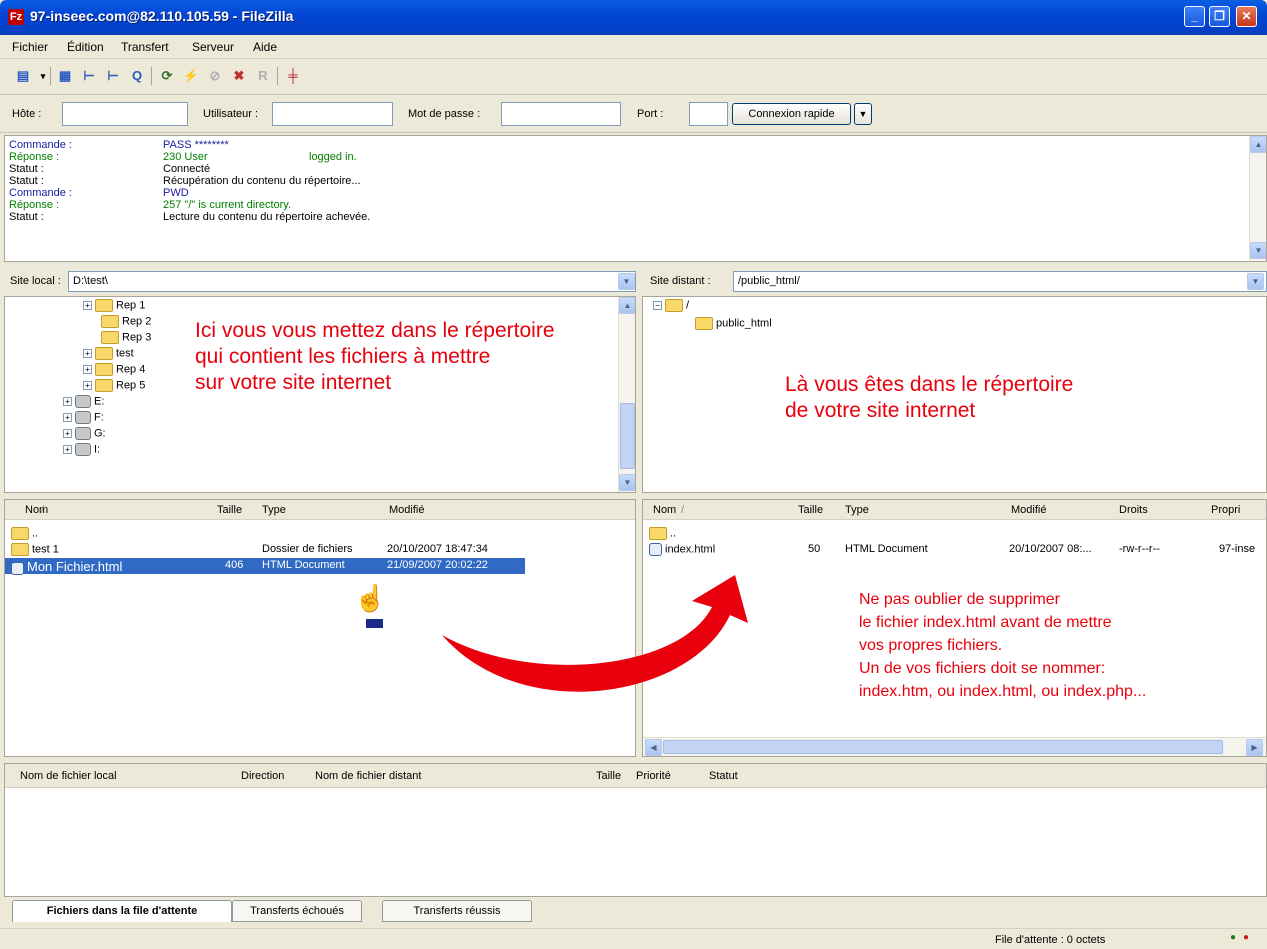 The height and width of the screenshot is (949, 1267). I want to click on status-led-icon: ●, so click(1233, 937).